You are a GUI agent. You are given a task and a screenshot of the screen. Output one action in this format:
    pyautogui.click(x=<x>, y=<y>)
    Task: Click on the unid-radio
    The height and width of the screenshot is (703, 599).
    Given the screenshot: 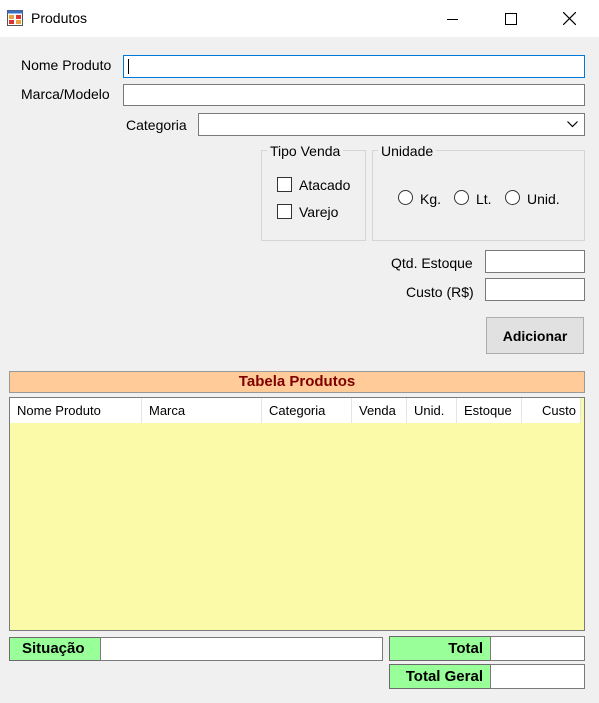 What is the action you would take?
    pyautogui.click(x=512, y=197)
    